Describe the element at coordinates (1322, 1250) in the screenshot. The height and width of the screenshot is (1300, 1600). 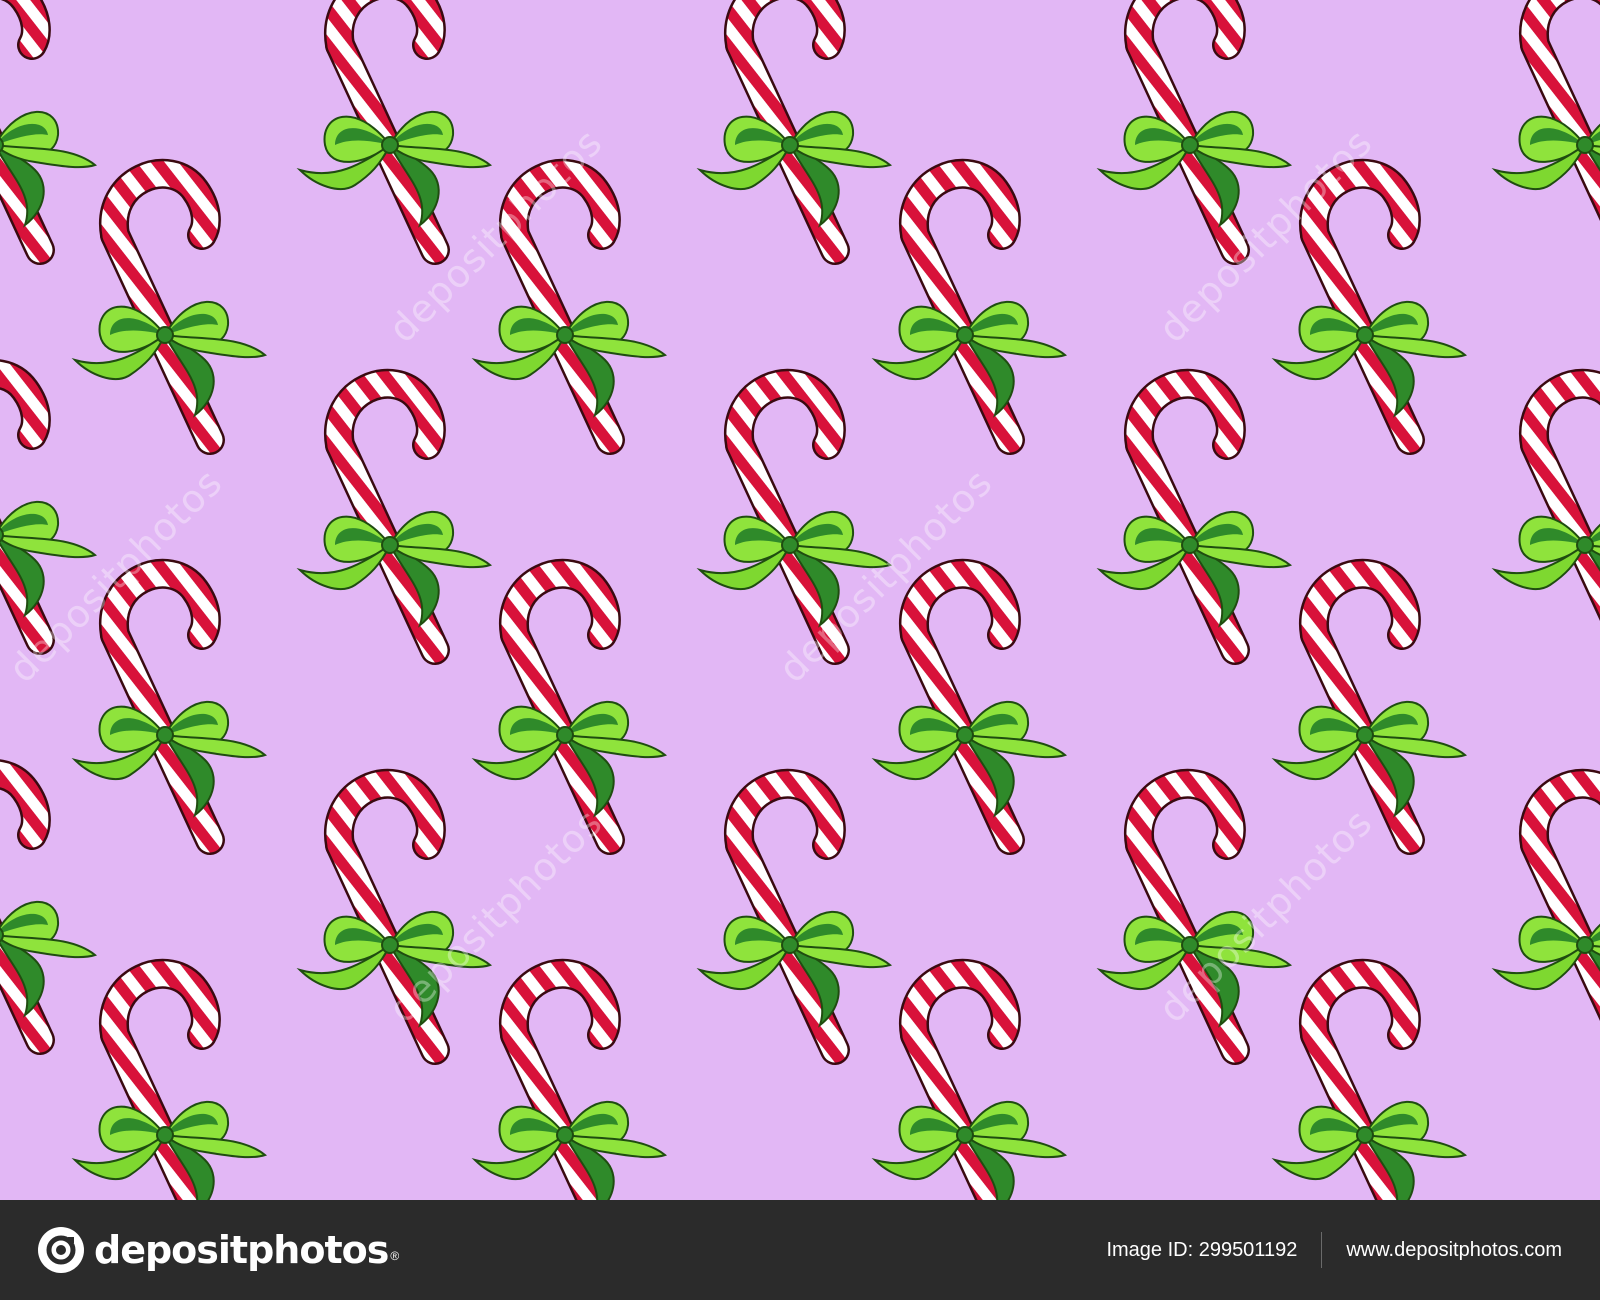
I see `divider` at that location.